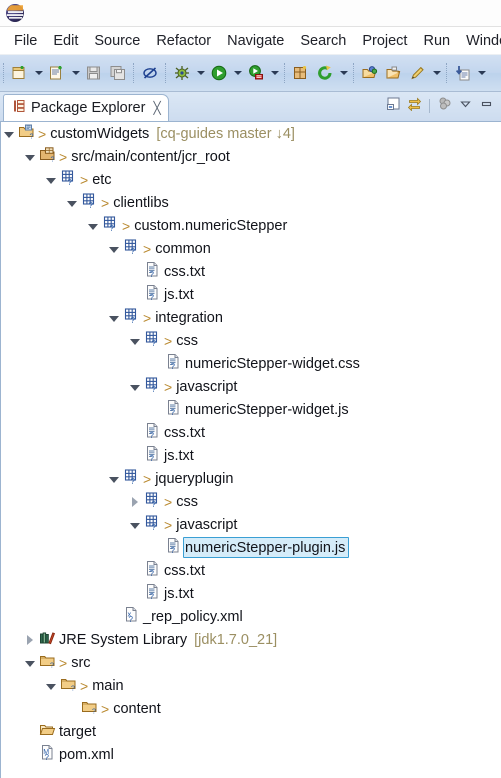 This screenshot has width=501, height=778. What do you see at coordinates (479, 41) in the screenshot?
I see `menu-item-window: Window` at bounding box center [479, 41].